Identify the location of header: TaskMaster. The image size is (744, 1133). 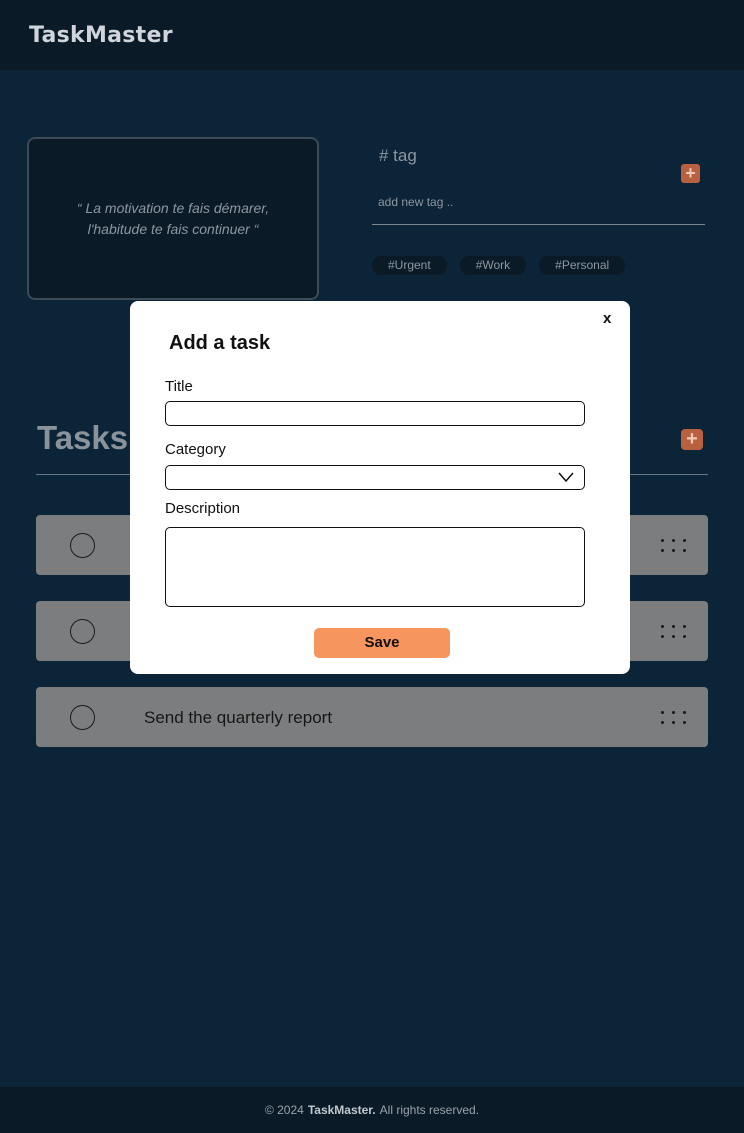
(372, 35).